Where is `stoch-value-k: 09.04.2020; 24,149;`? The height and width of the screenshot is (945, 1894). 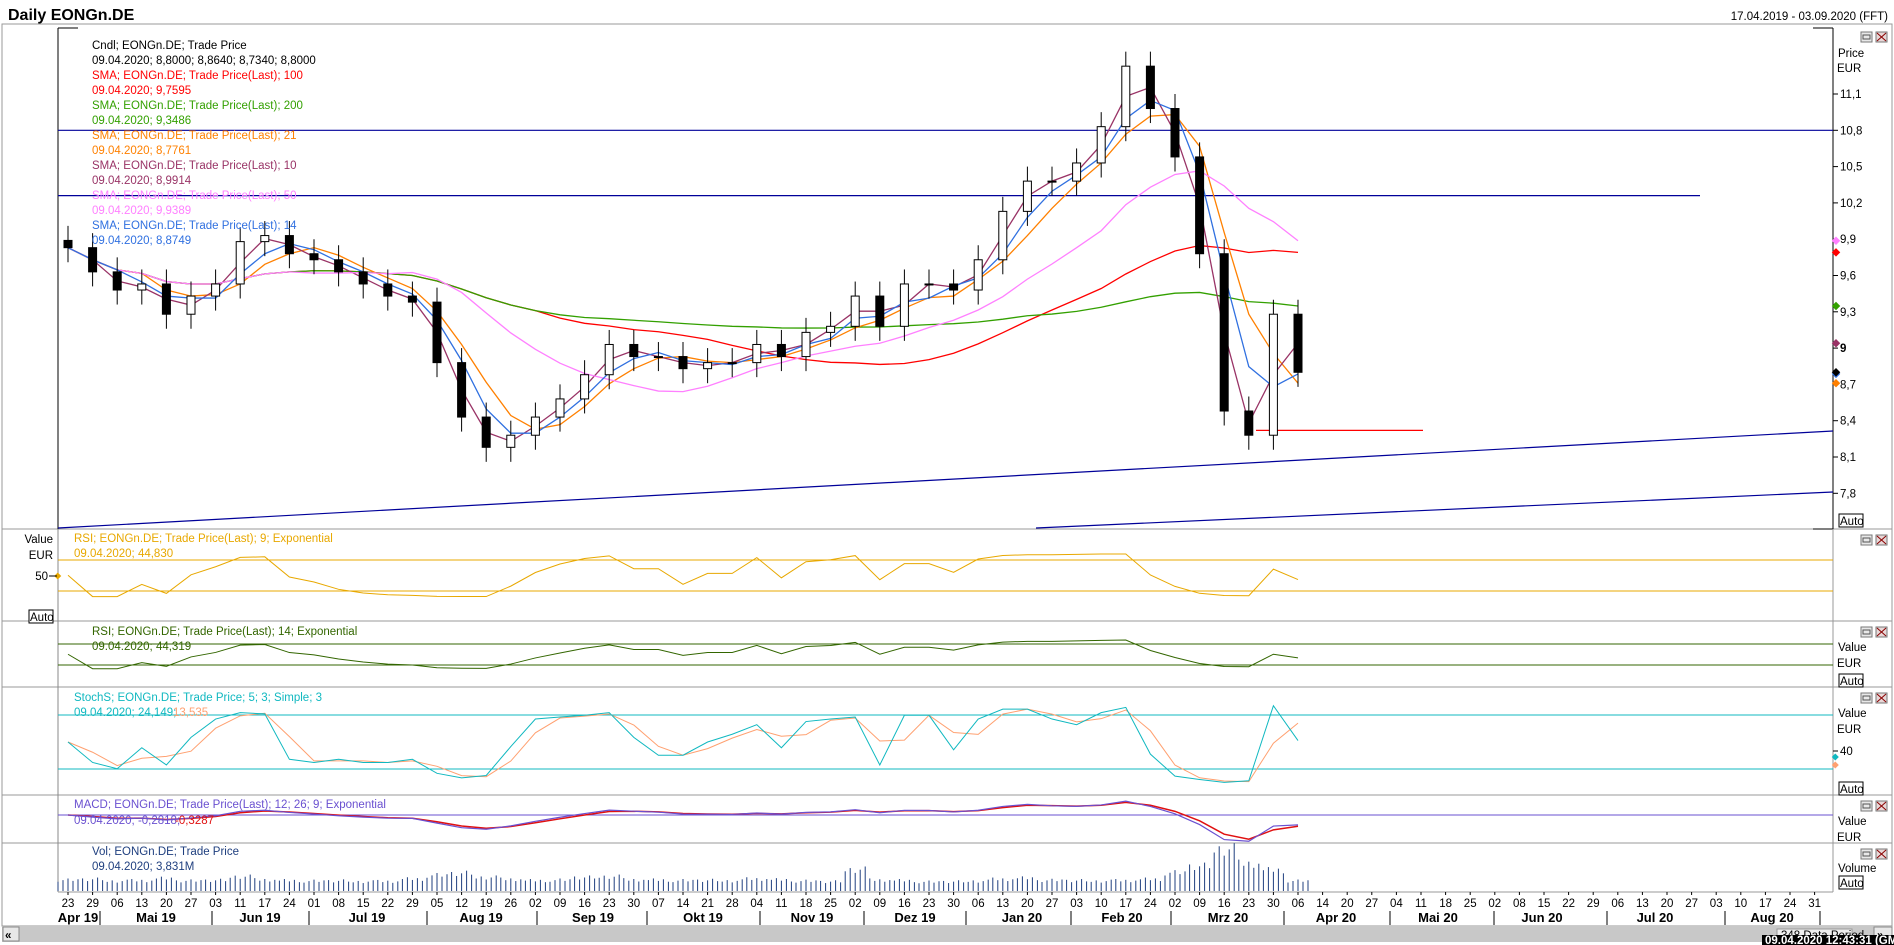 stoch-value-k: 09.04.2020; 24,149; is located at coordinates (125, 713).